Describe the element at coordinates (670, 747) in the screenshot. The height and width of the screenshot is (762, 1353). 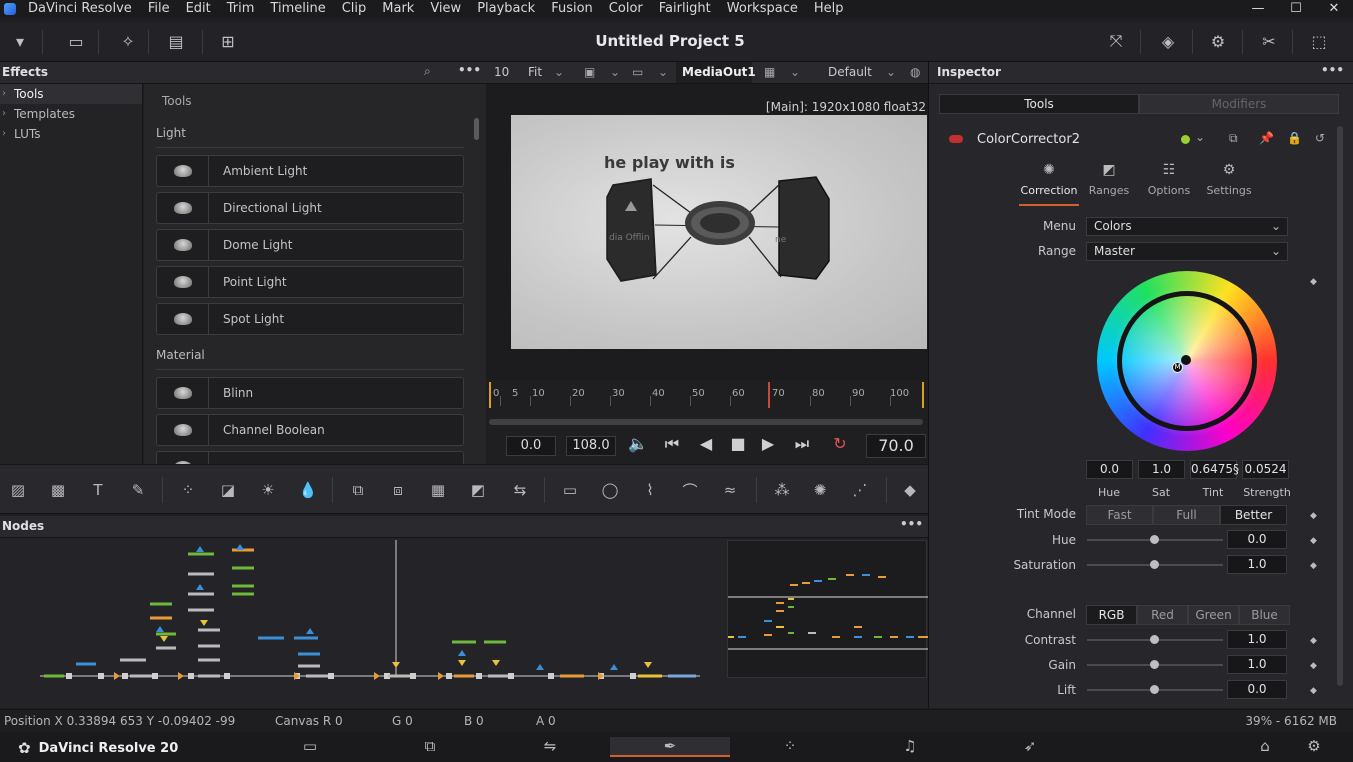
I see `fusion-page-icon: ✒` at that location.